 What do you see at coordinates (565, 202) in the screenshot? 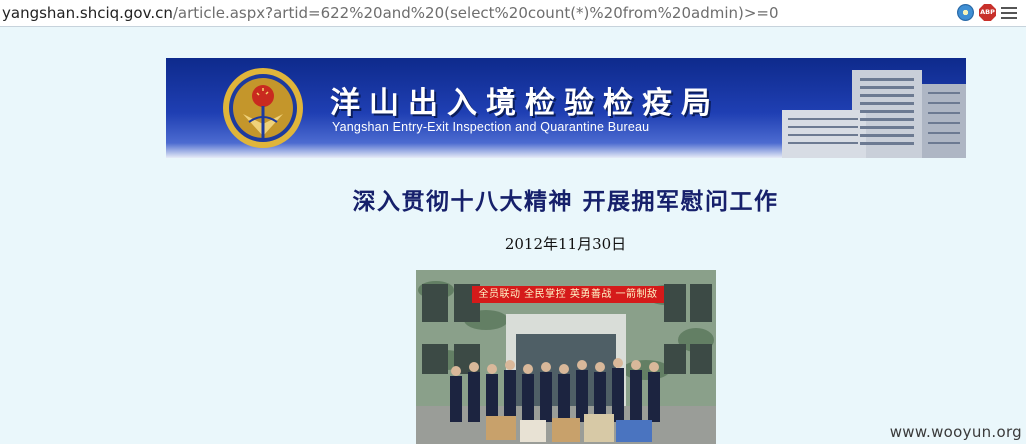
I see `article-title: 深入贯彻十八大精神 开展拥军慰问工作` at bounding box center [565, 202].